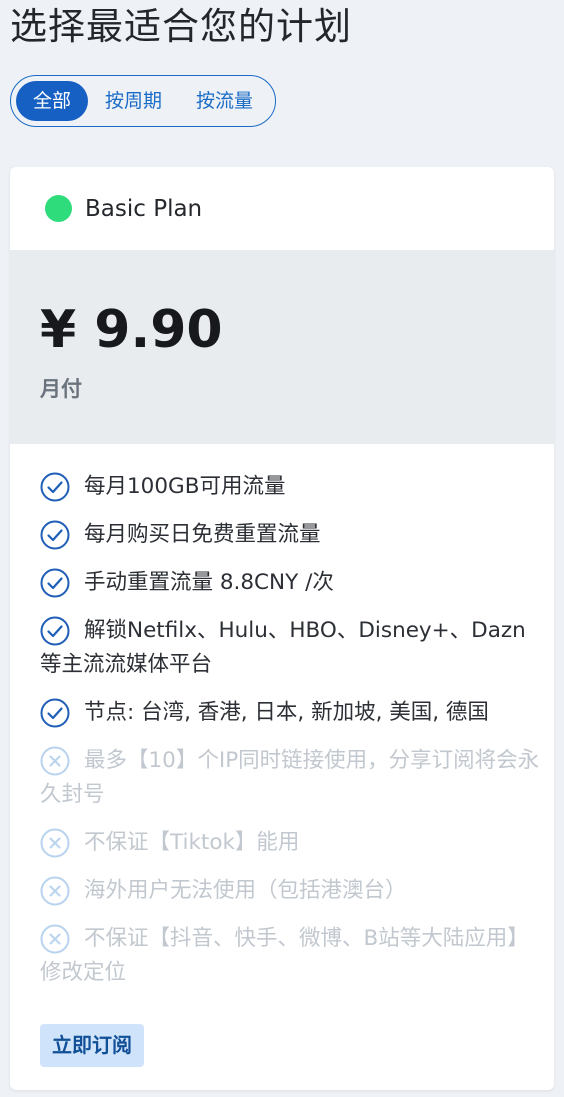  I want to click on feature-item: 最多【10】个IP同时链接使用，分享订阅将会永久封号, so click(290, 778).